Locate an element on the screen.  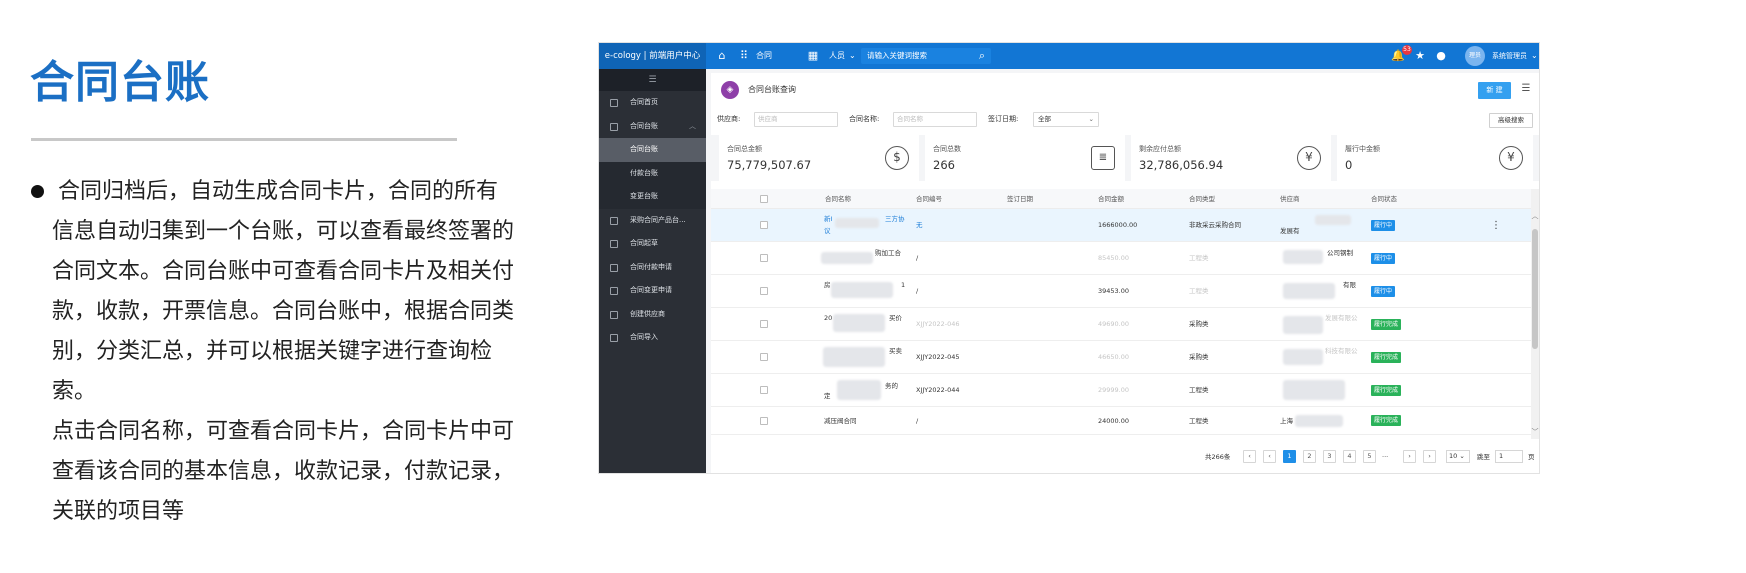
sidebar-subitem-contract-ledger: 合同台账 is located at coordinates (652, 150).